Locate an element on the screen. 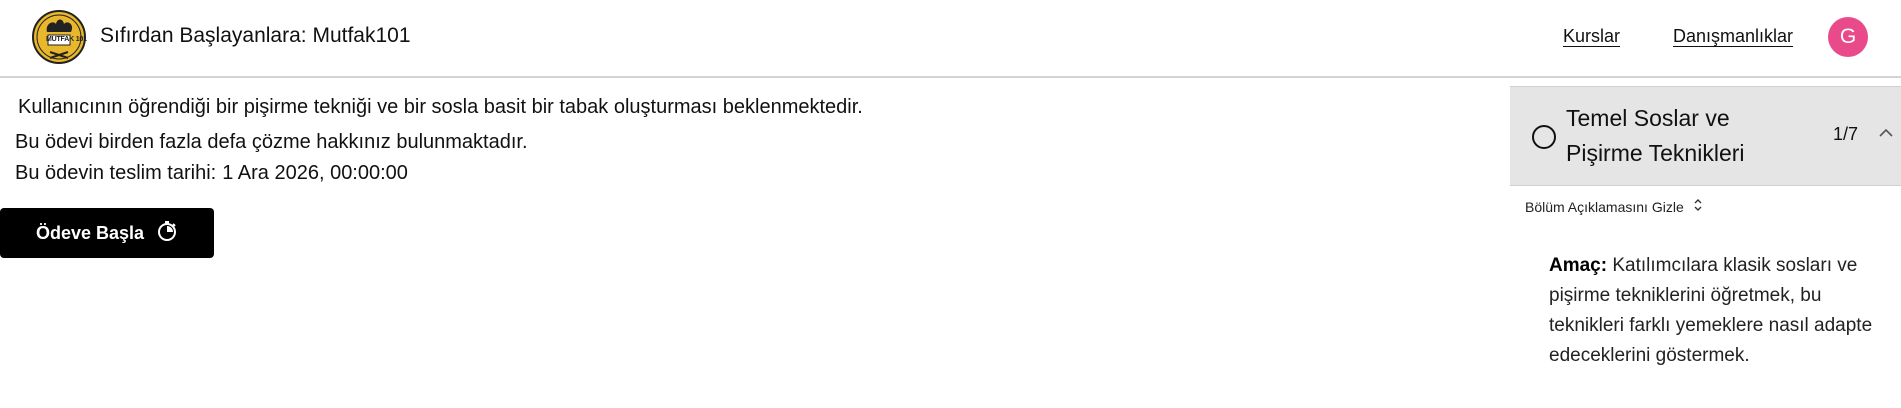 This screenshot has height=408, width=1901. site-title: Sıfırdan Başlayanlara: Mutfak101 is located at coordinates (255, 35).